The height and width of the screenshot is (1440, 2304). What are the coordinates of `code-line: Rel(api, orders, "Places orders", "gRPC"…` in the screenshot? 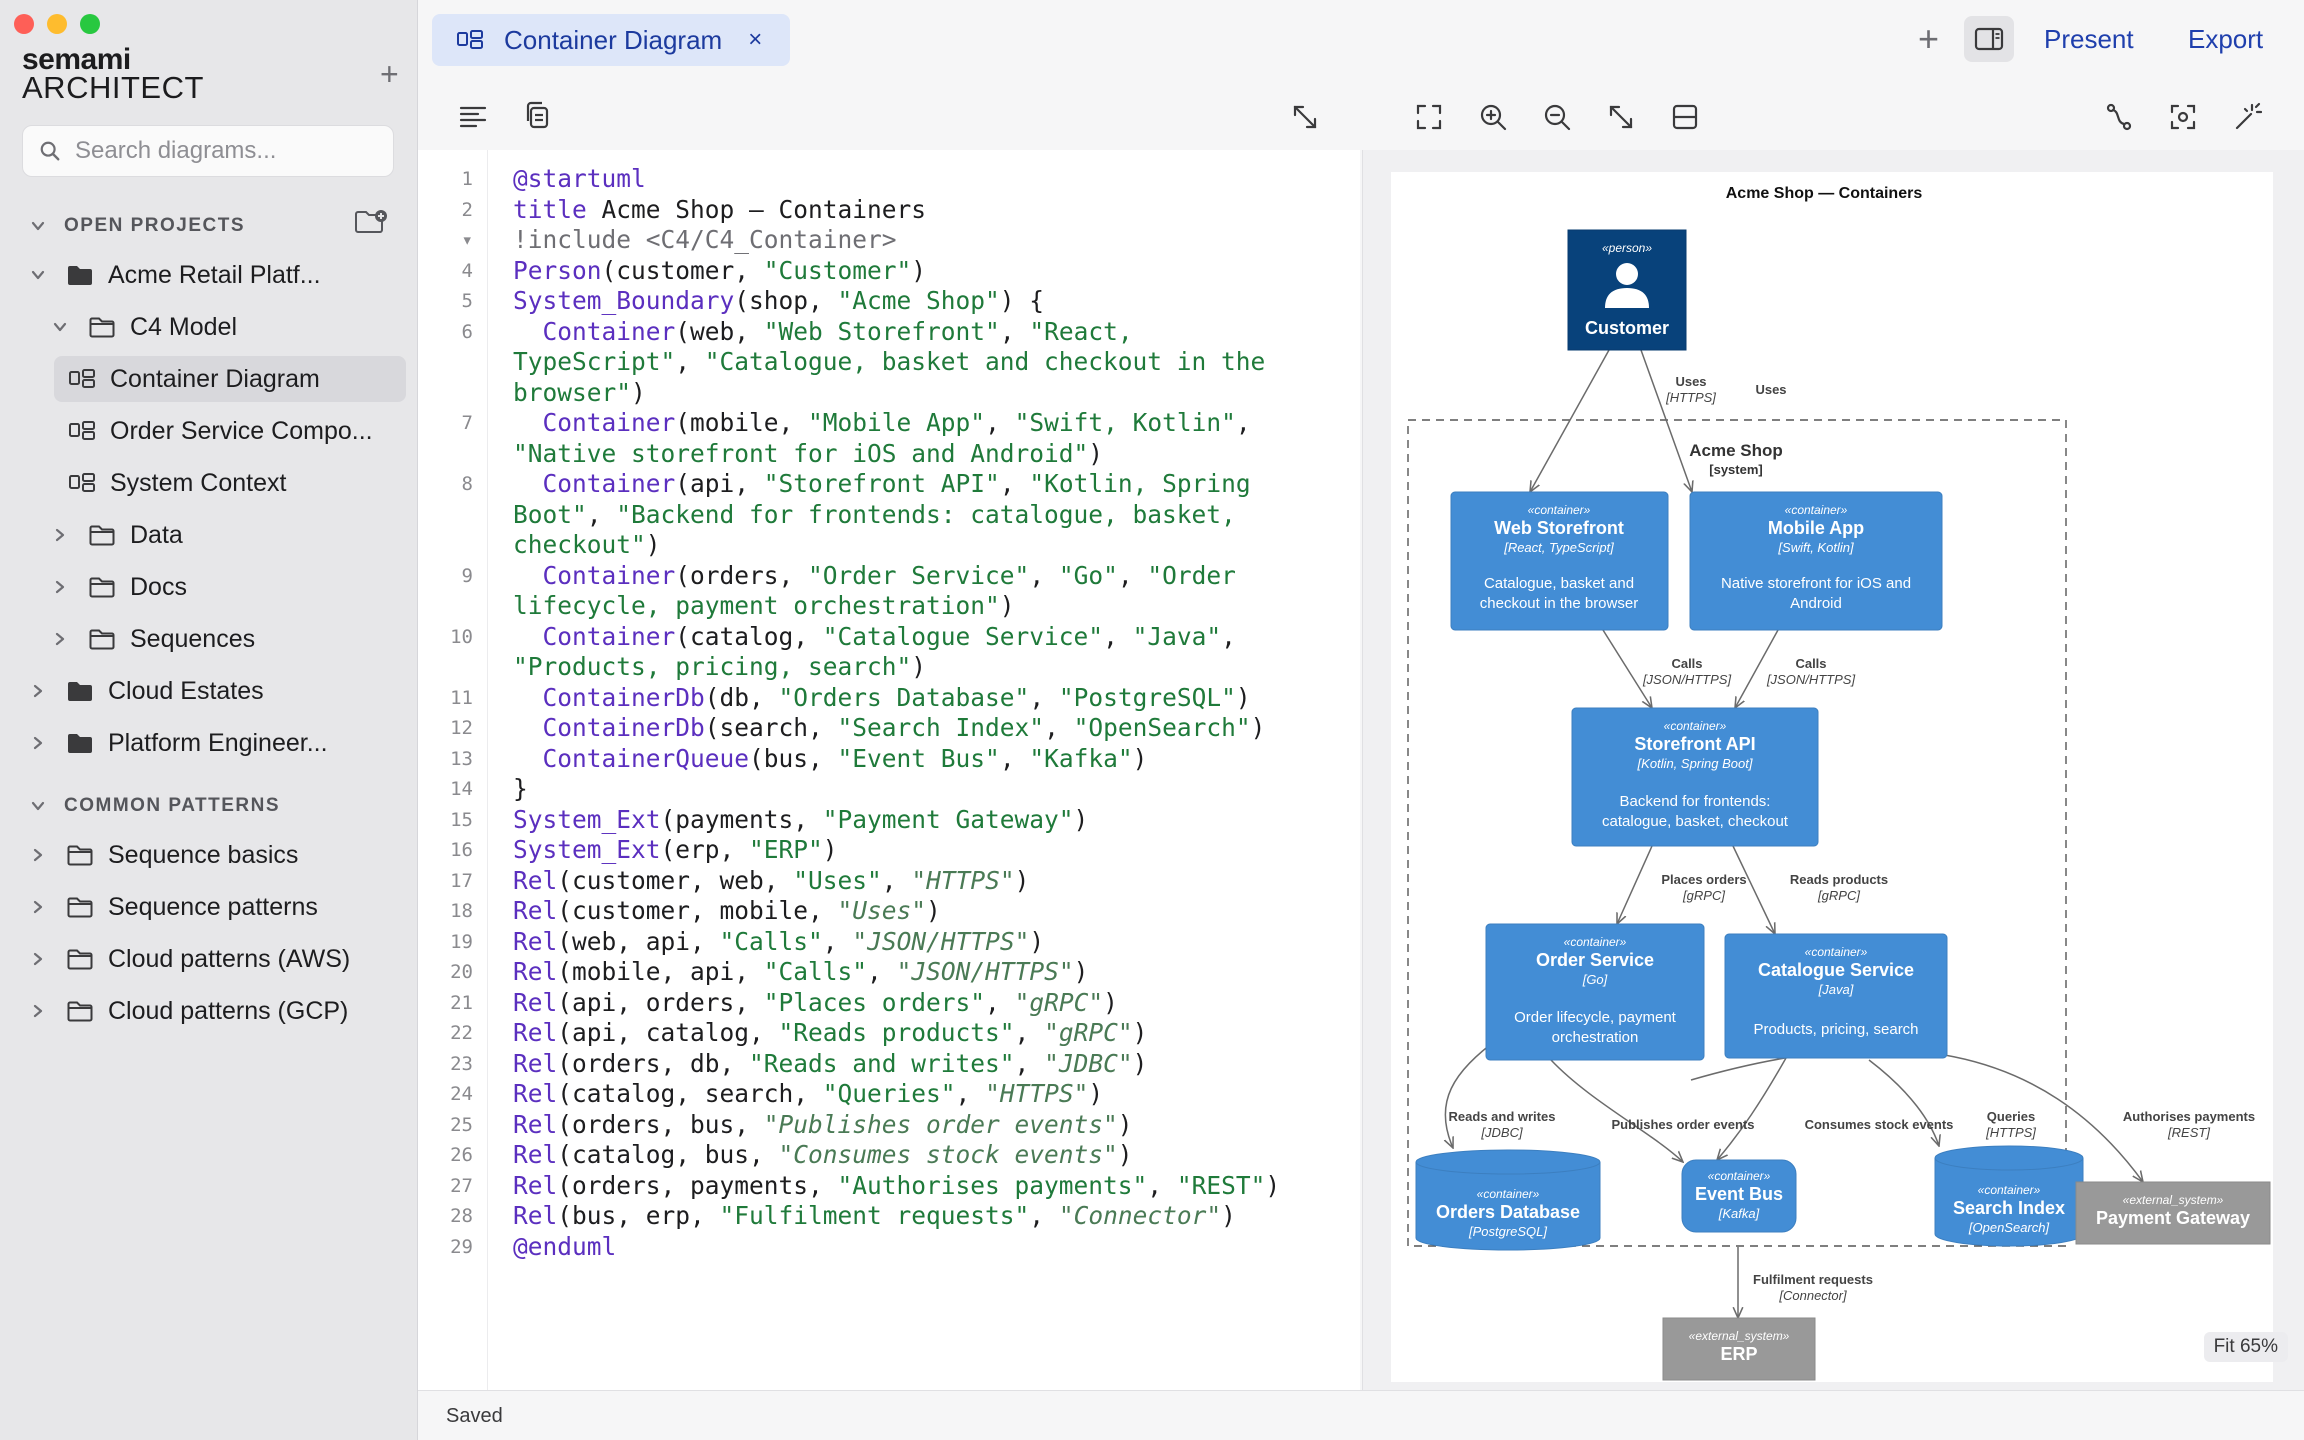 It's located at (896, 1003).